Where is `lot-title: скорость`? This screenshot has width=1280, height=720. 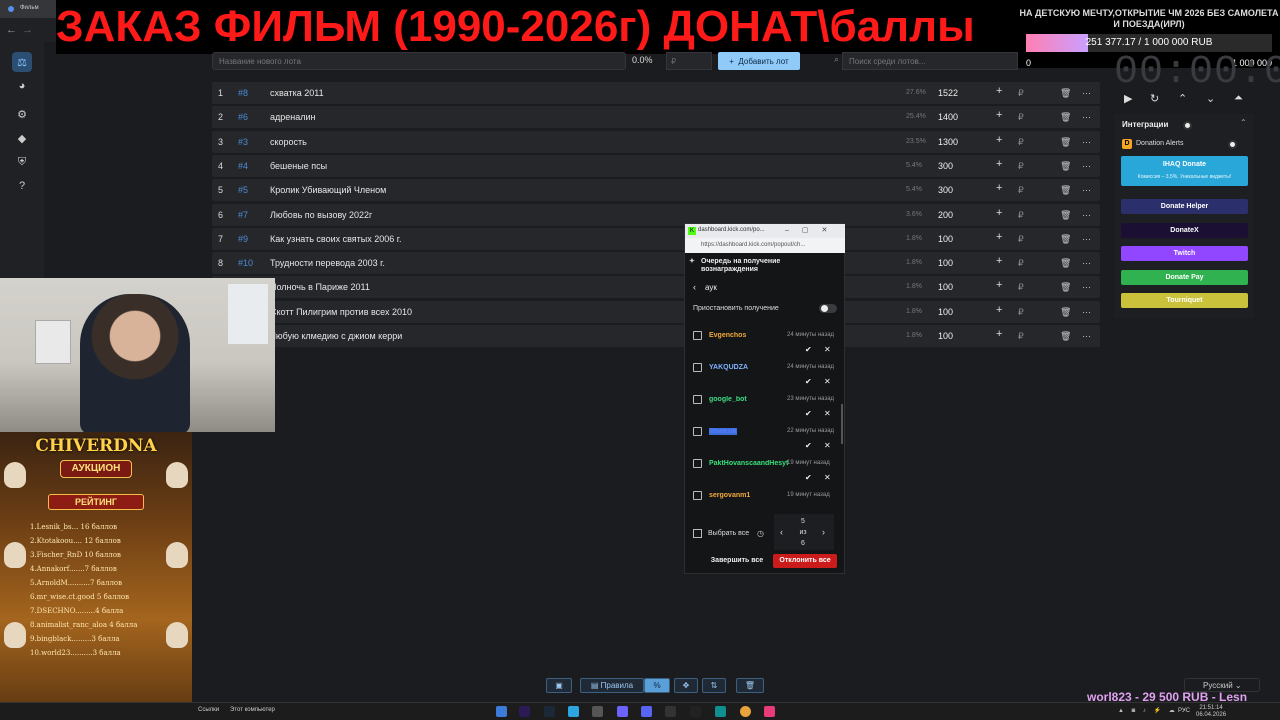 lot-title: скорость is located at coordinates (288, 142).